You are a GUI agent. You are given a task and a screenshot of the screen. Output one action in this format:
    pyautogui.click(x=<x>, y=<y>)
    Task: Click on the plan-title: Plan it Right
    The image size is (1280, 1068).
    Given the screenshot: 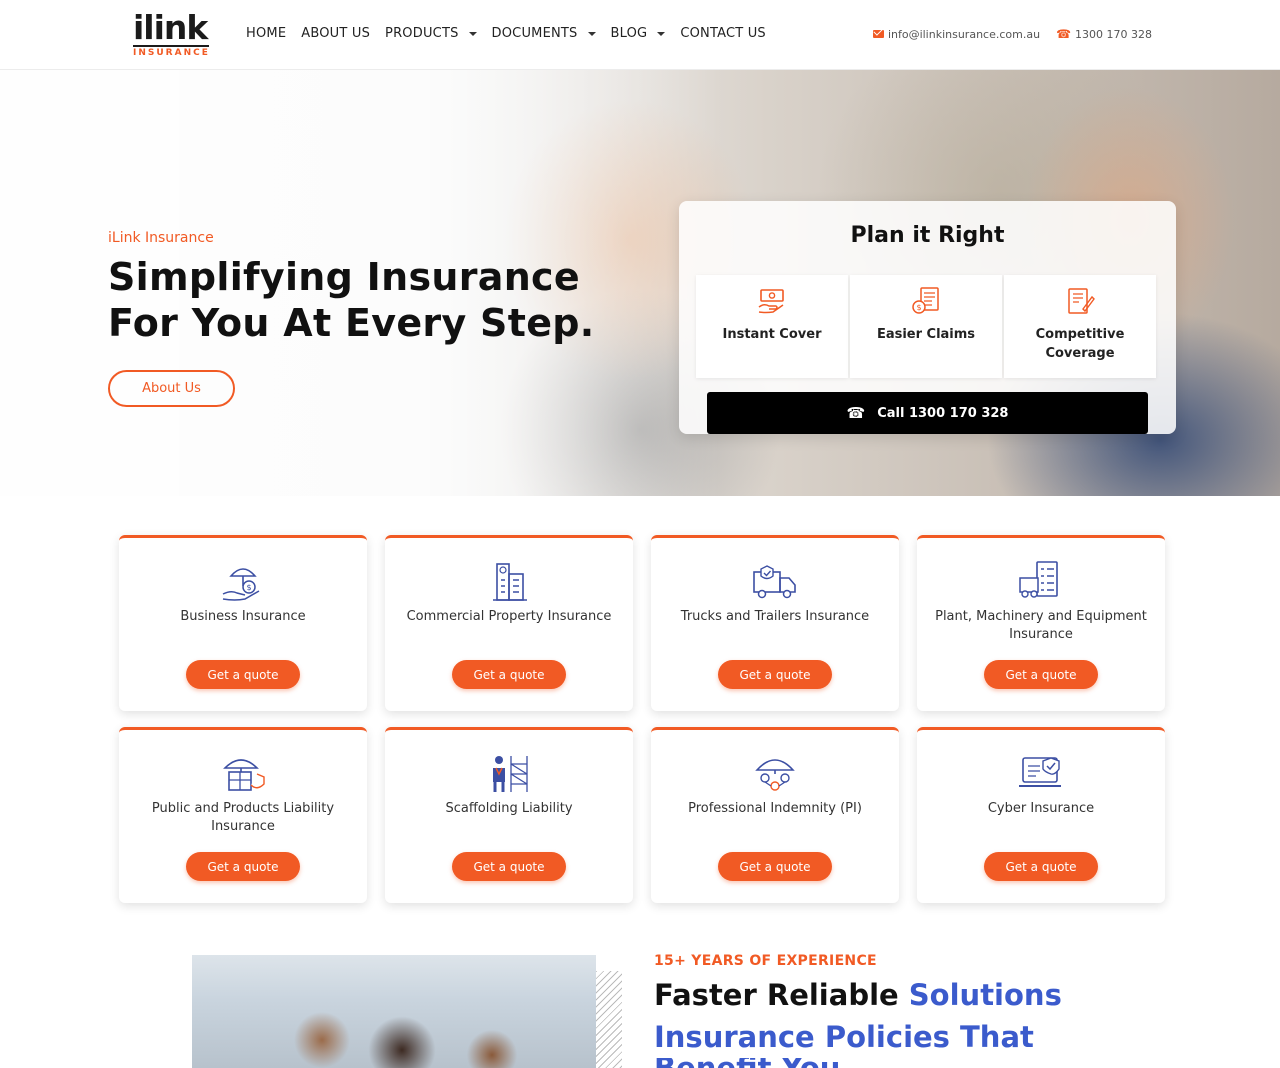 What is the action you would take?
    pyautogui.click(x=927, y=235)
    